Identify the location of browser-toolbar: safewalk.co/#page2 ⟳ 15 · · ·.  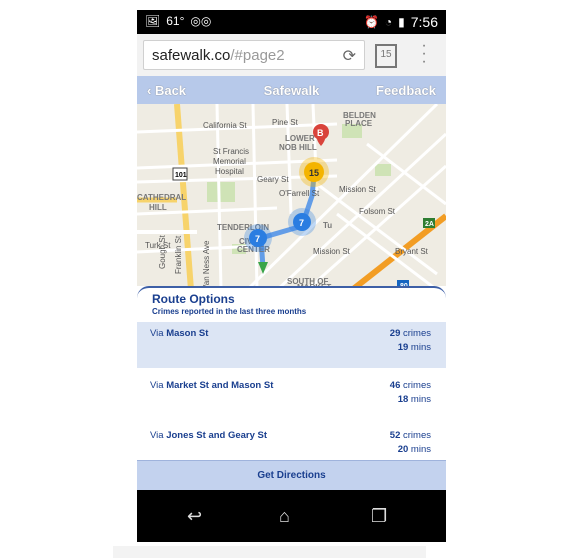
(291, 55).